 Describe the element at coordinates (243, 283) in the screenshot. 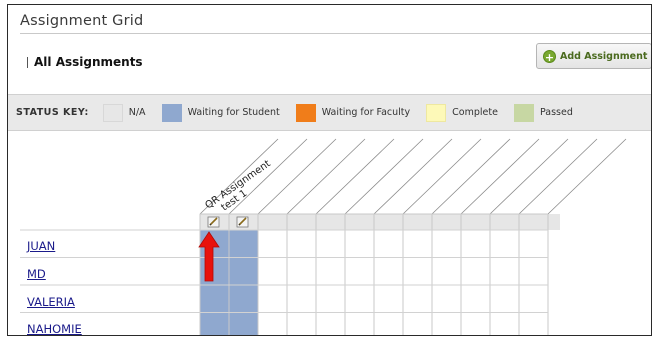

I see `status-column-waiting-student` at that location.